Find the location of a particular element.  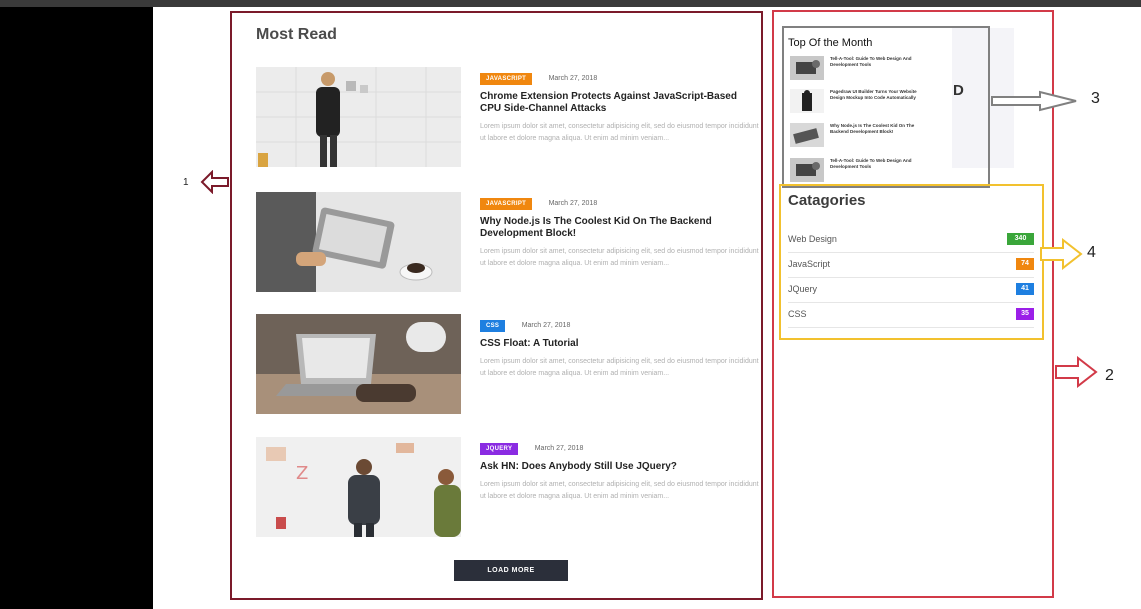

annotation-label-1: 1 is located at coordinates (186, 182).